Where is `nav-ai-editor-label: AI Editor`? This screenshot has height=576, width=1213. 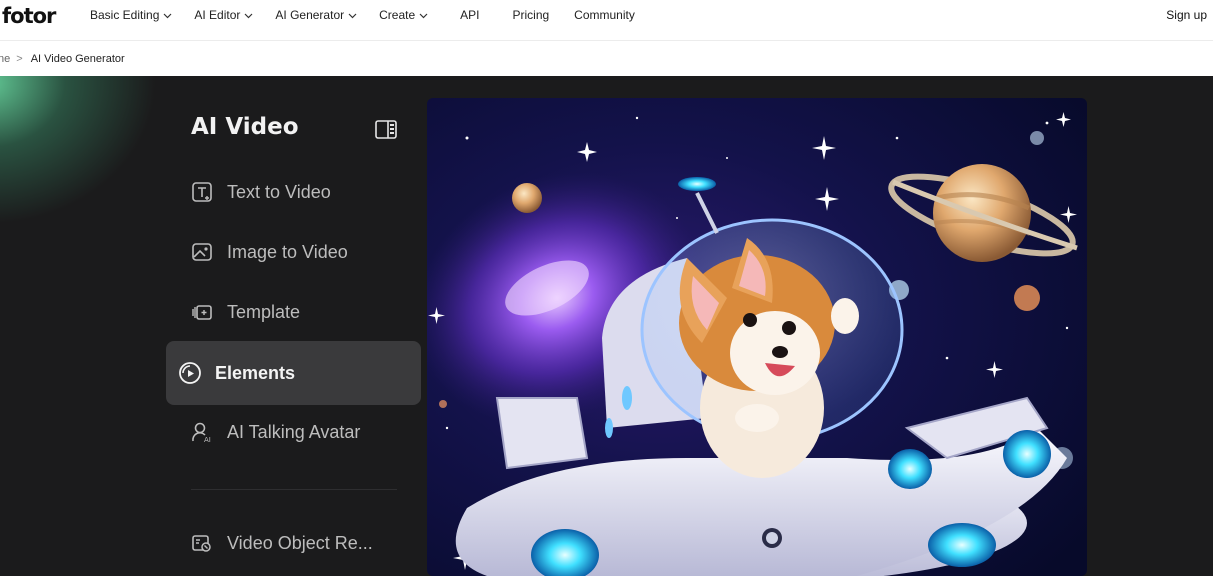
nav-ai-editor-label: AI Editor is located at coordinates (217, 15).